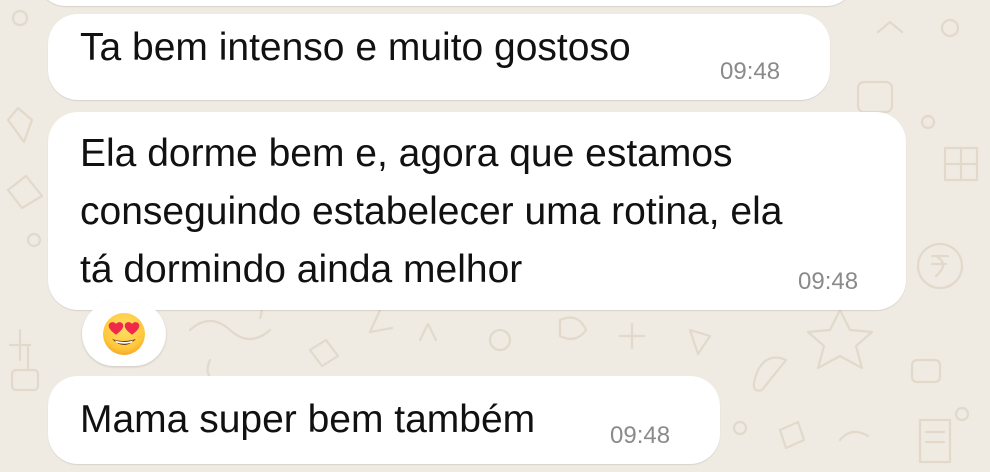 The image size is (990, 472). What do you see at coordinates (308, 419) in the screenshot?
I see `message-text: Mama super bem também` at bounding box center [308, 419].